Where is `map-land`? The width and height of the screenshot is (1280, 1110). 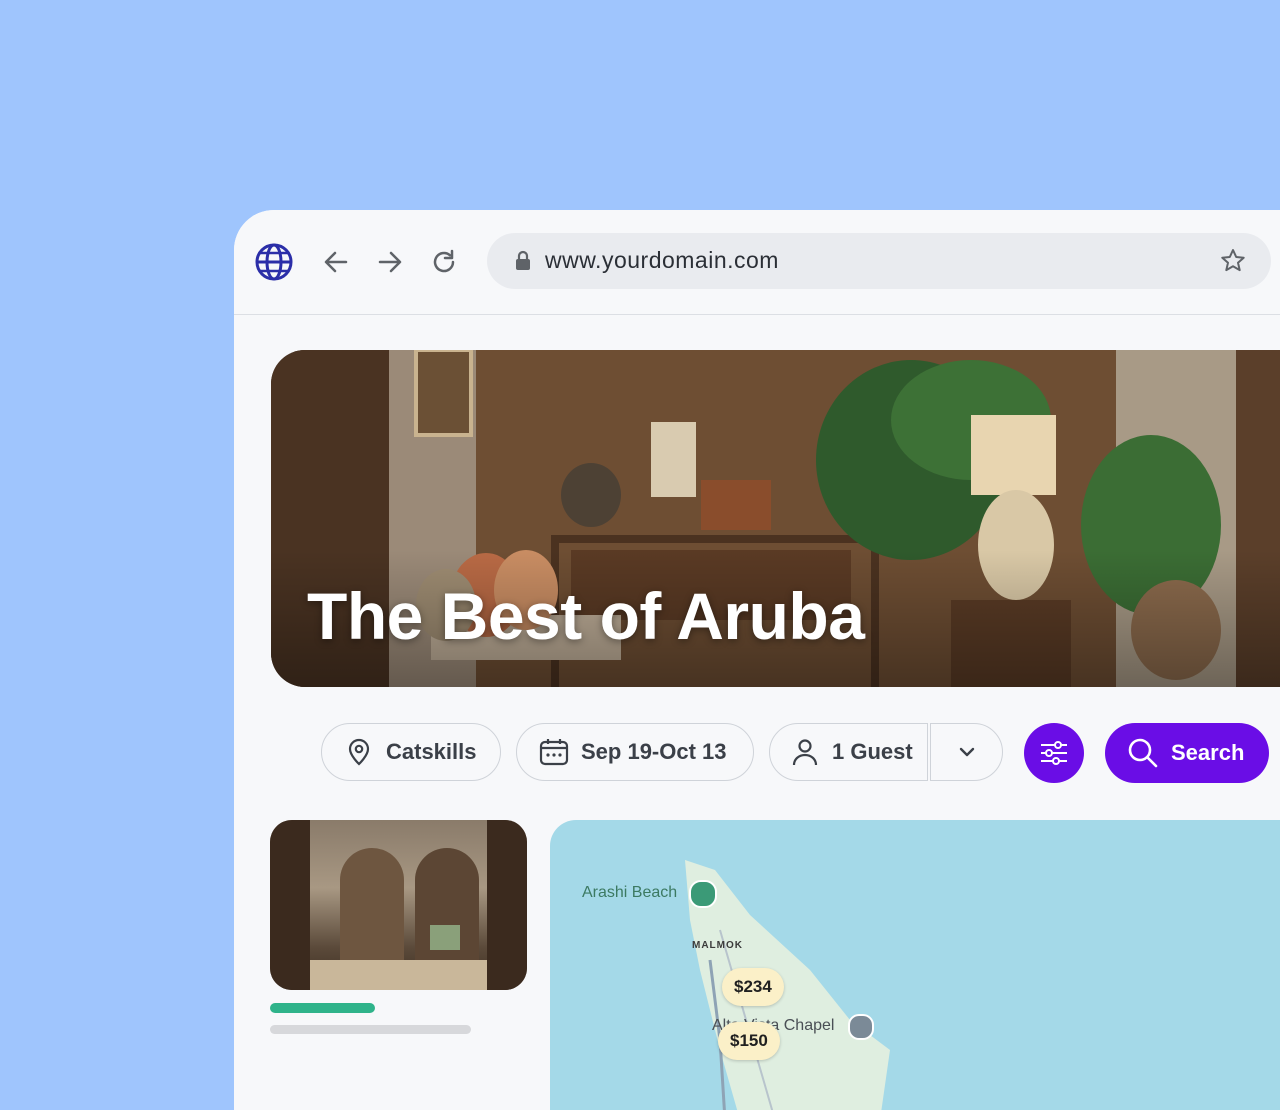
map-land is located at coordinates (787, 985).